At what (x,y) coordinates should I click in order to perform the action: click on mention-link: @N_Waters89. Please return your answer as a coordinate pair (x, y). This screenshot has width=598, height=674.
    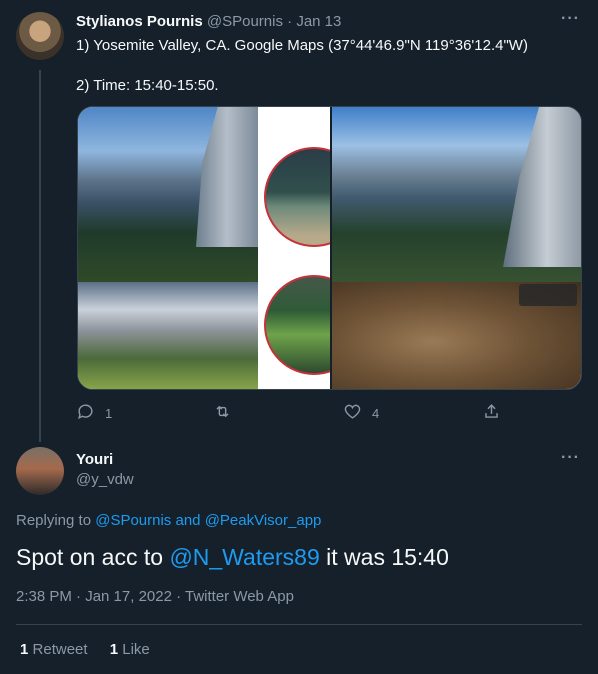
    Looking at the image, I should click on (244, 557).